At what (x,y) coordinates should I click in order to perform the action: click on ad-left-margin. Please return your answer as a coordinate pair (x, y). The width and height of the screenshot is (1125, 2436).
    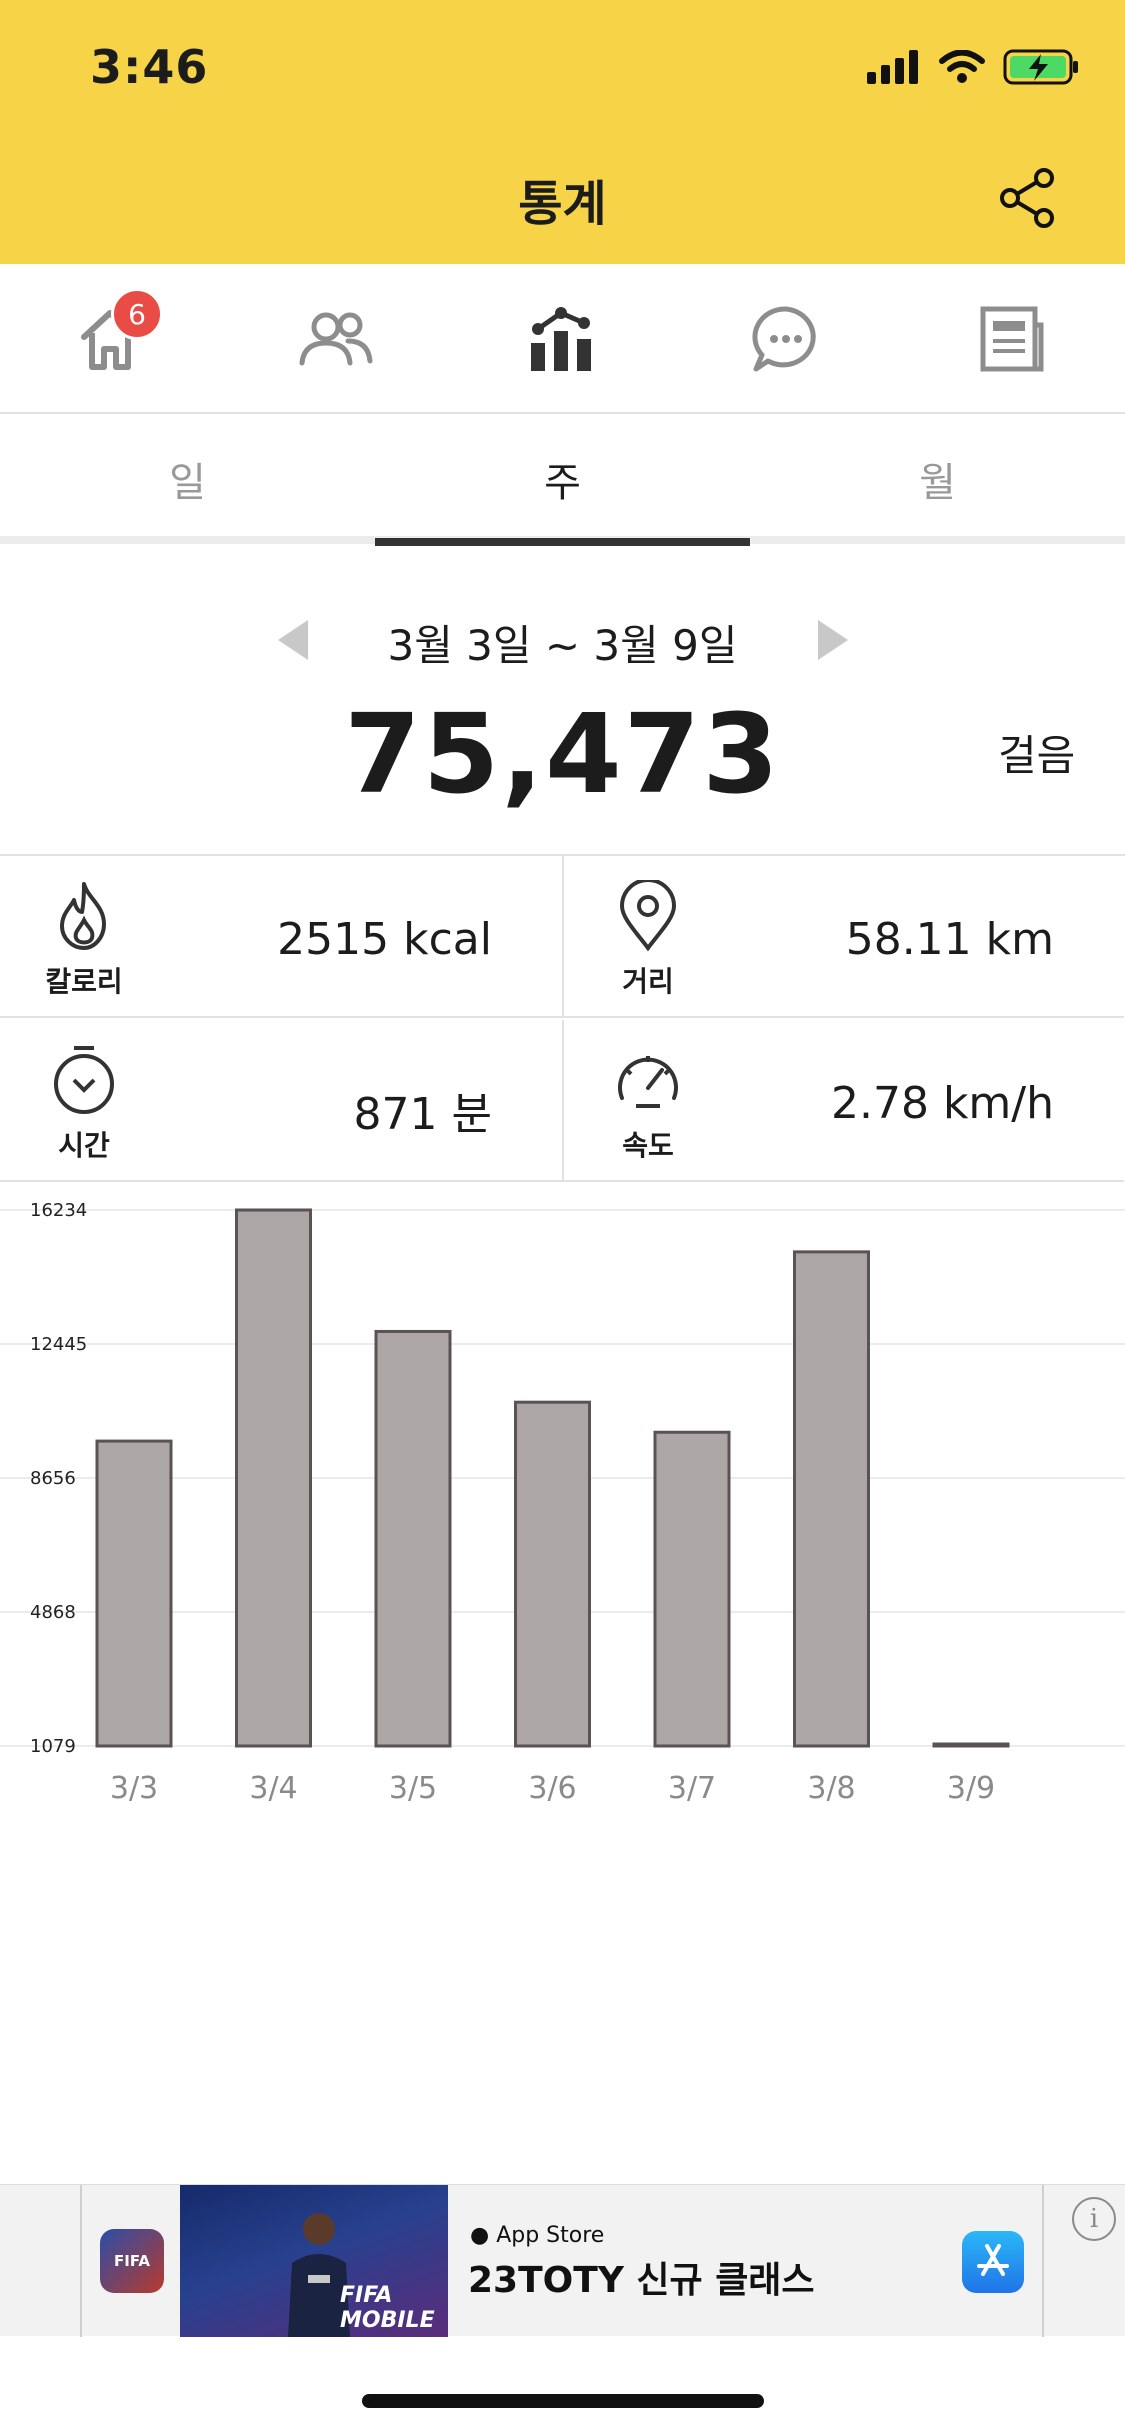
    Looking at the image, I should click on (41, 2261).